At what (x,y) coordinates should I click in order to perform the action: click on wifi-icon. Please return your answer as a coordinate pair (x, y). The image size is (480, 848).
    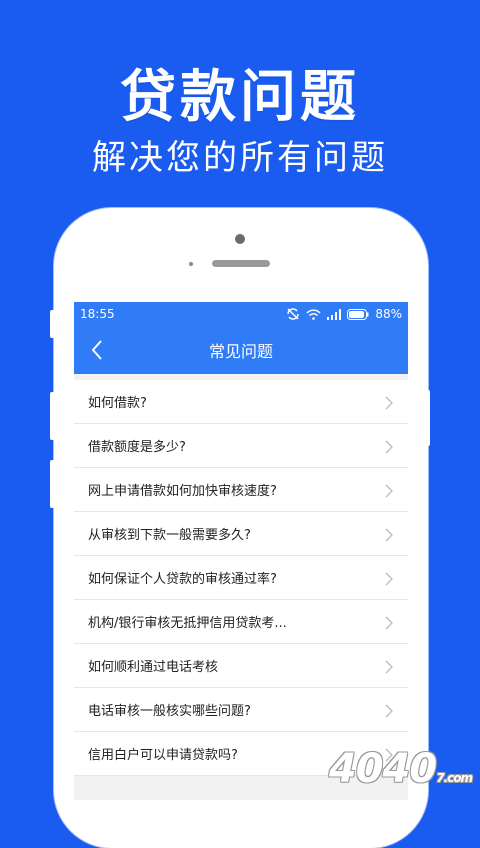
    Looking at the image, I should click on (313, 314).